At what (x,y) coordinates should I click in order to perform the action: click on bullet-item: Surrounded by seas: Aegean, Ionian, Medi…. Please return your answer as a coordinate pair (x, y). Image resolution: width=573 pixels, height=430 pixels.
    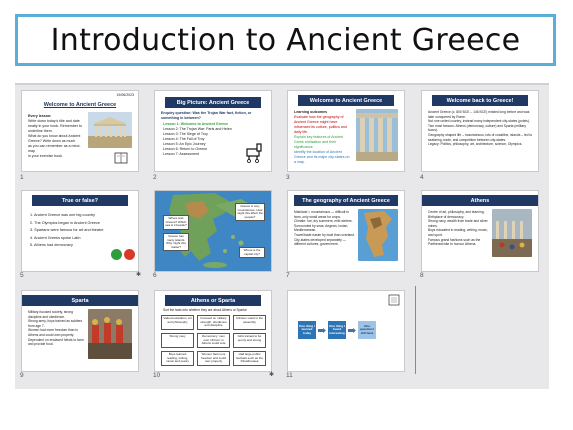
    Looking at the image, I should click on (321, 228).